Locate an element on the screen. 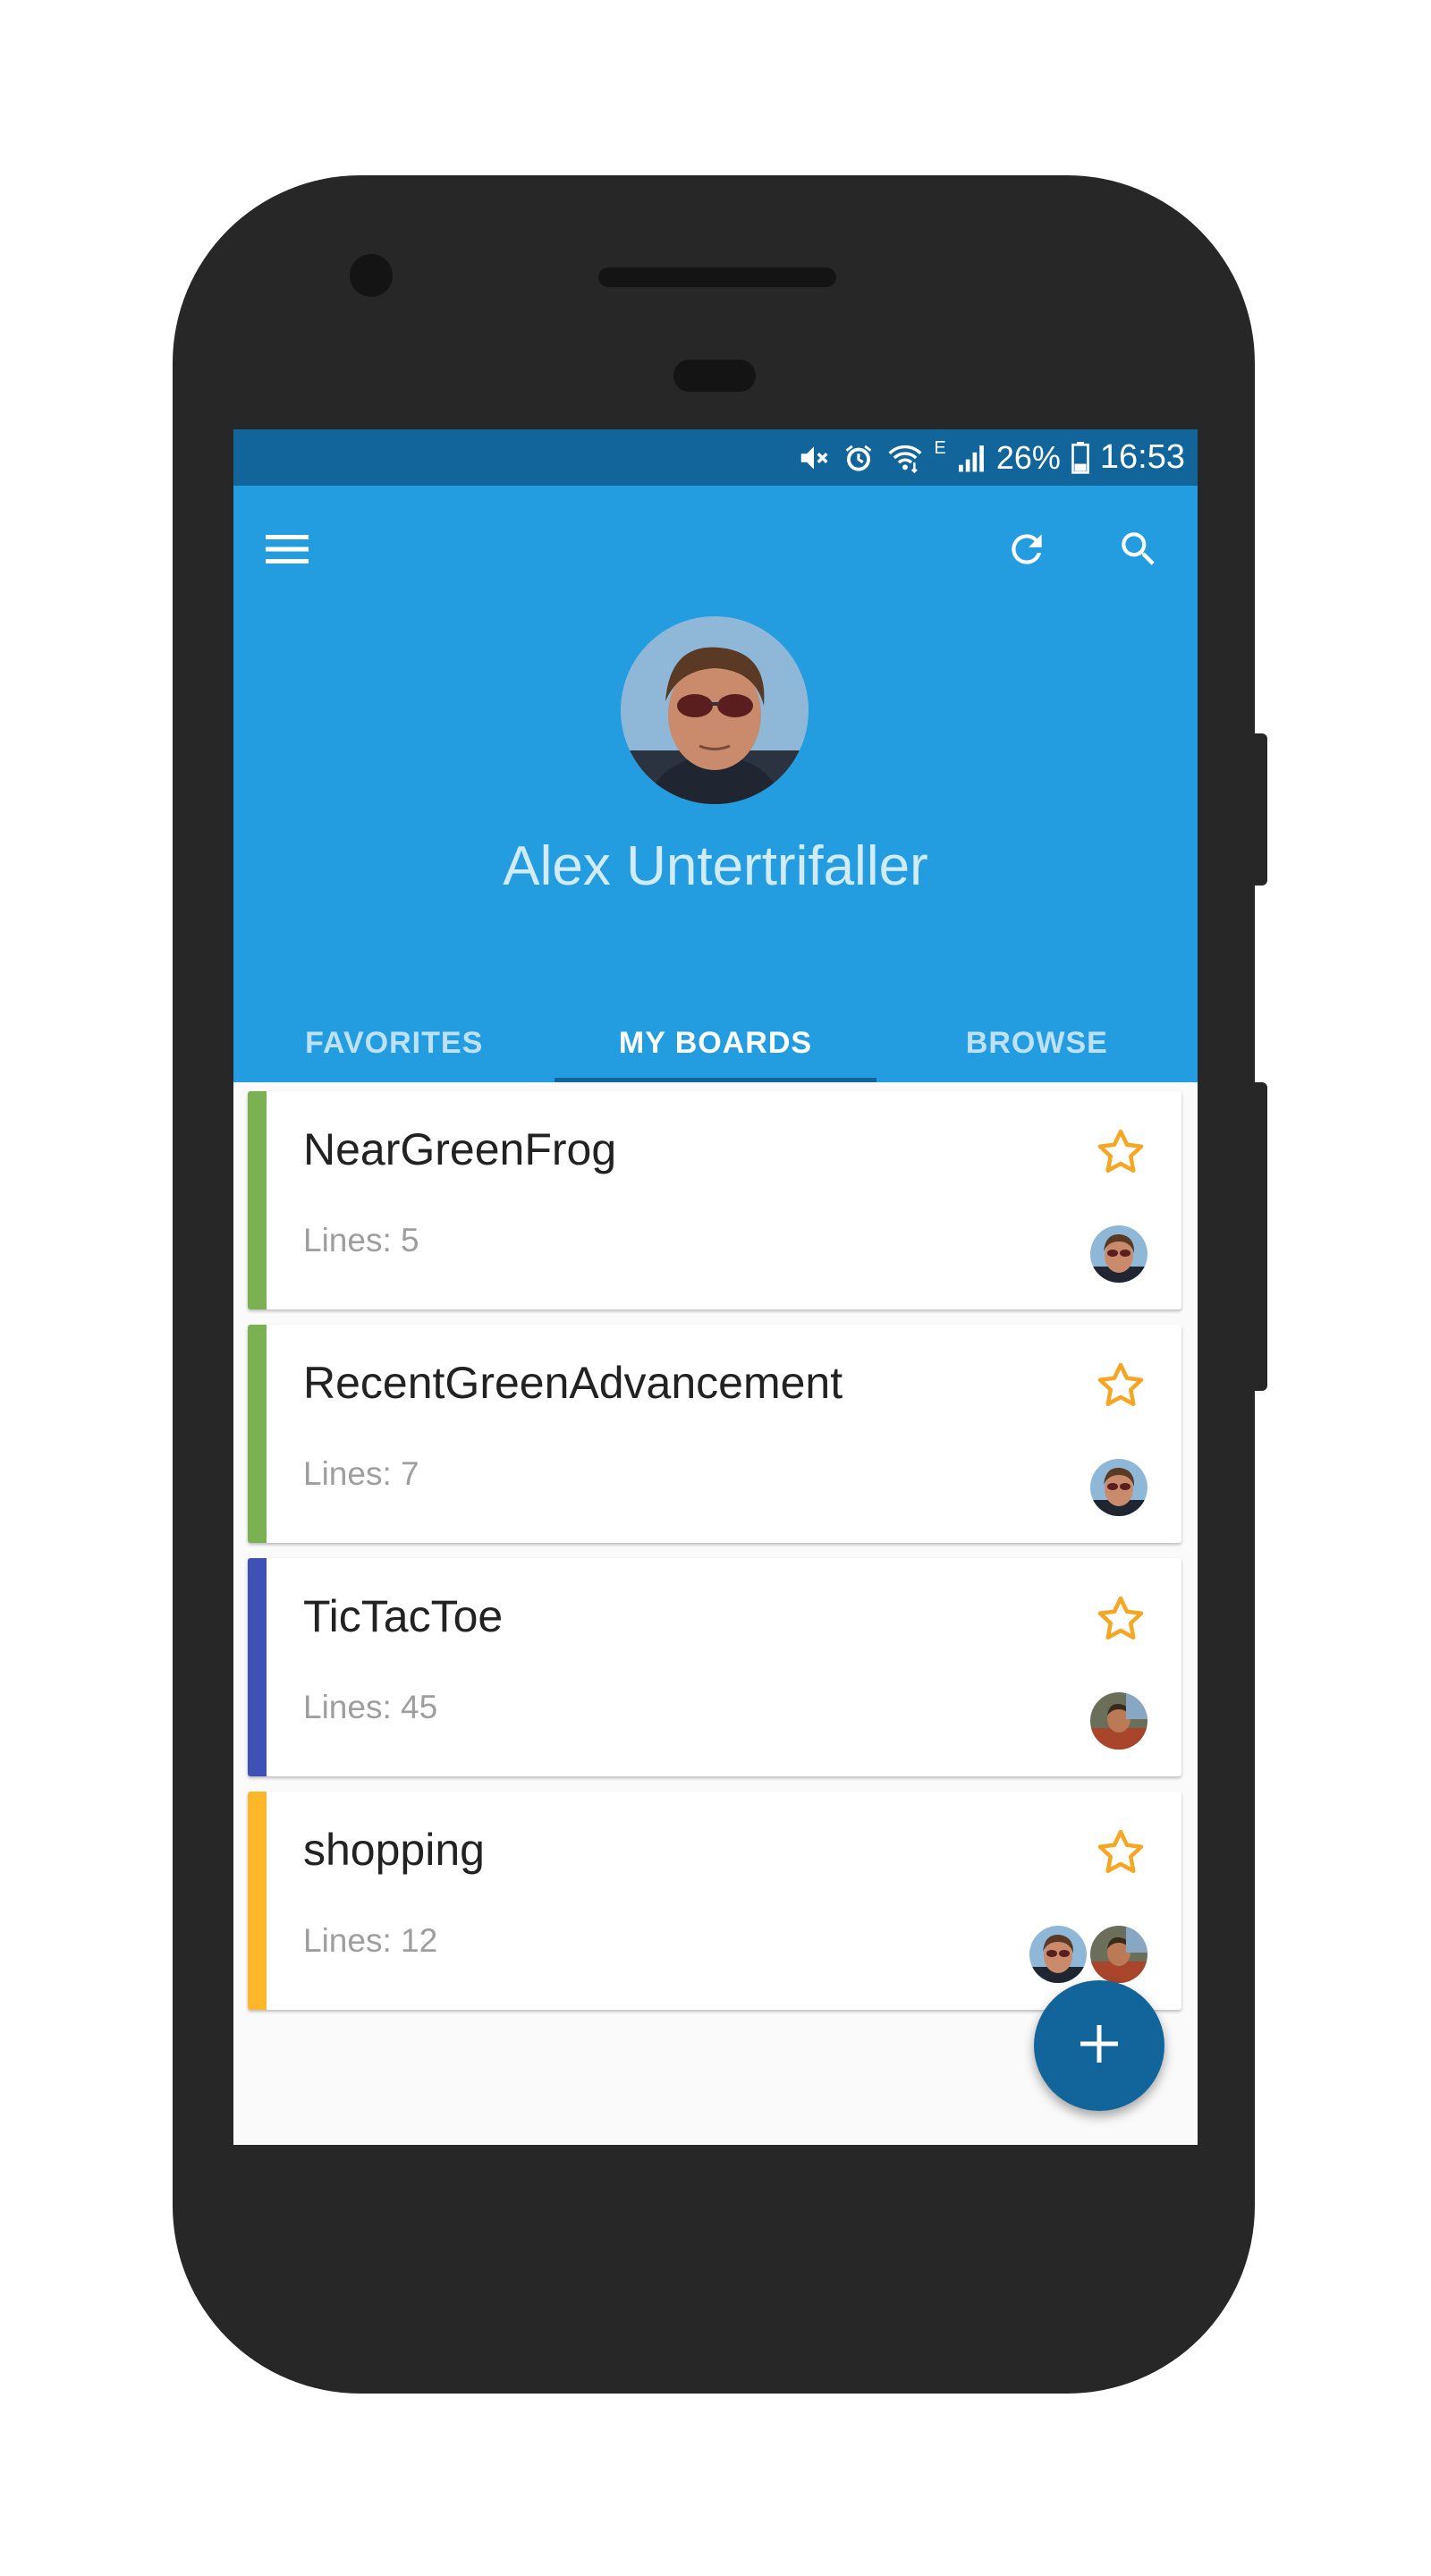  add-board-button is located at coordinates (1099, 2045).